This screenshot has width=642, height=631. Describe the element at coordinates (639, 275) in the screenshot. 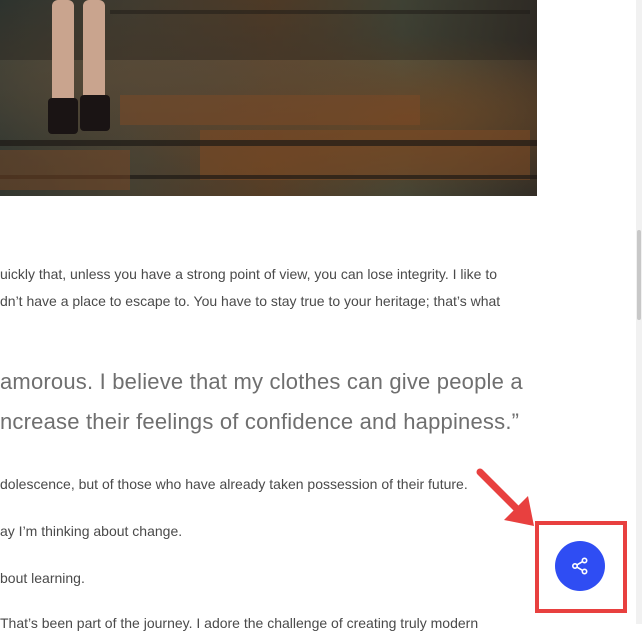

I see `scrollbar-thumb` at that location.